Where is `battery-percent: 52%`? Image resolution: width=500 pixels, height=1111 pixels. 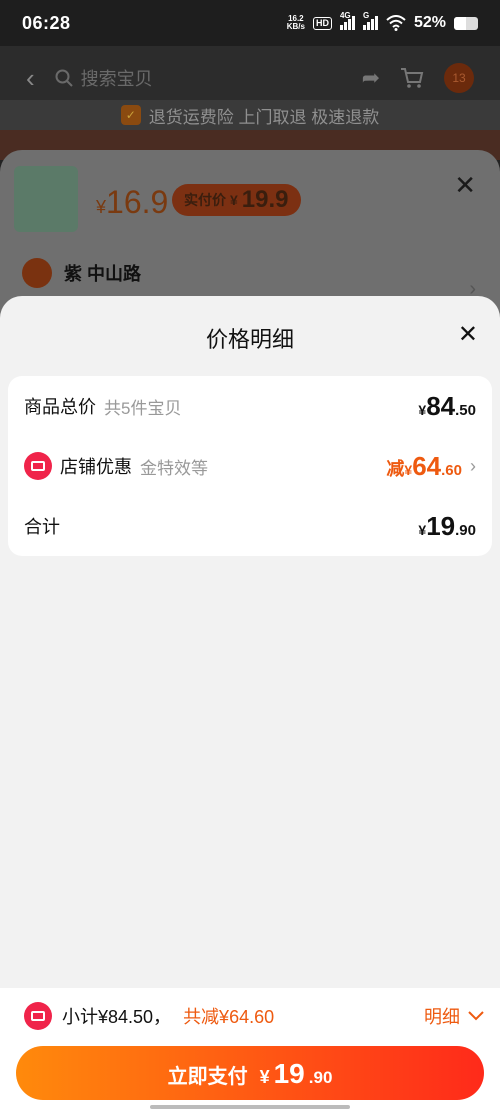
battery-percent: 52% is located at coordinates (429, 22).